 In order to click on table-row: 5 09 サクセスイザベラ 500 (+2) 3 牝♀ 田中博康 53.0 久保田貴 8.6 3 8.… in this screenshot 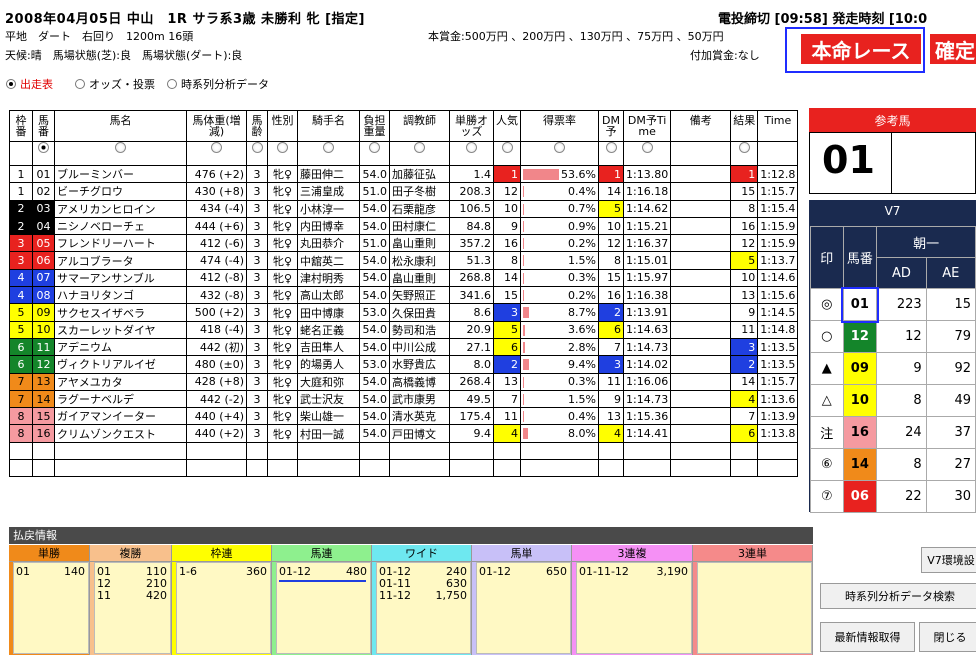, I will do `click(404, 312)`.